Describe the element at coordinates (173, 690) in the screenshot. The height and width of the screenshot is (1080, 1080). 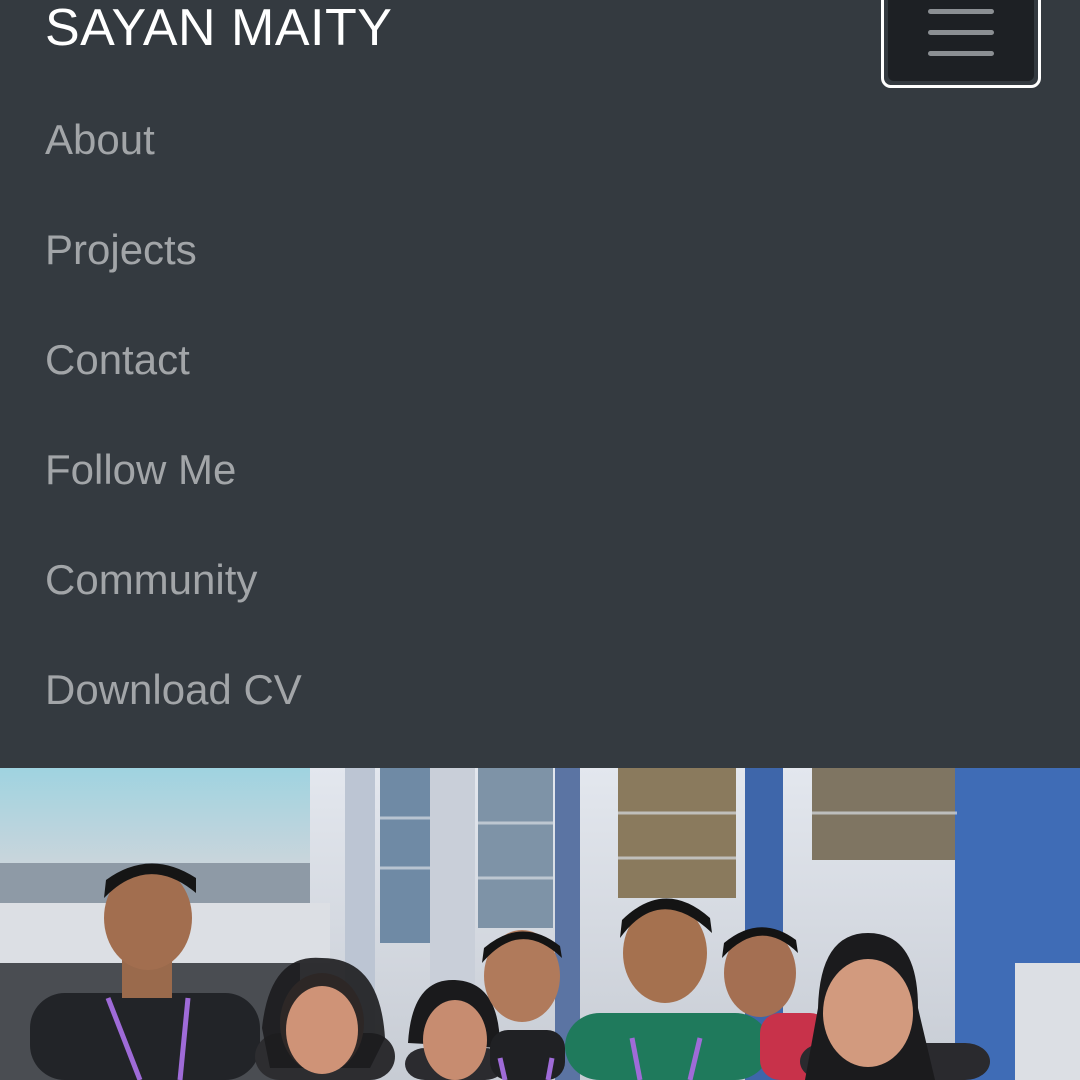
I see `nav-link-download-cv: Download CV` at that location.